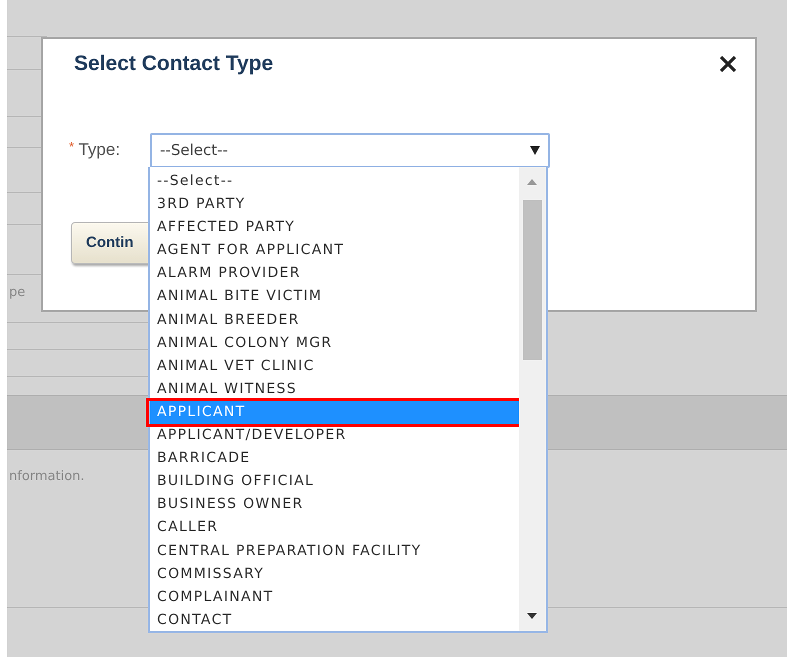  What do you see at coordinates (17, 293) in the screenshot?
I see `background-text: pe` at bounding box center [17, 293].